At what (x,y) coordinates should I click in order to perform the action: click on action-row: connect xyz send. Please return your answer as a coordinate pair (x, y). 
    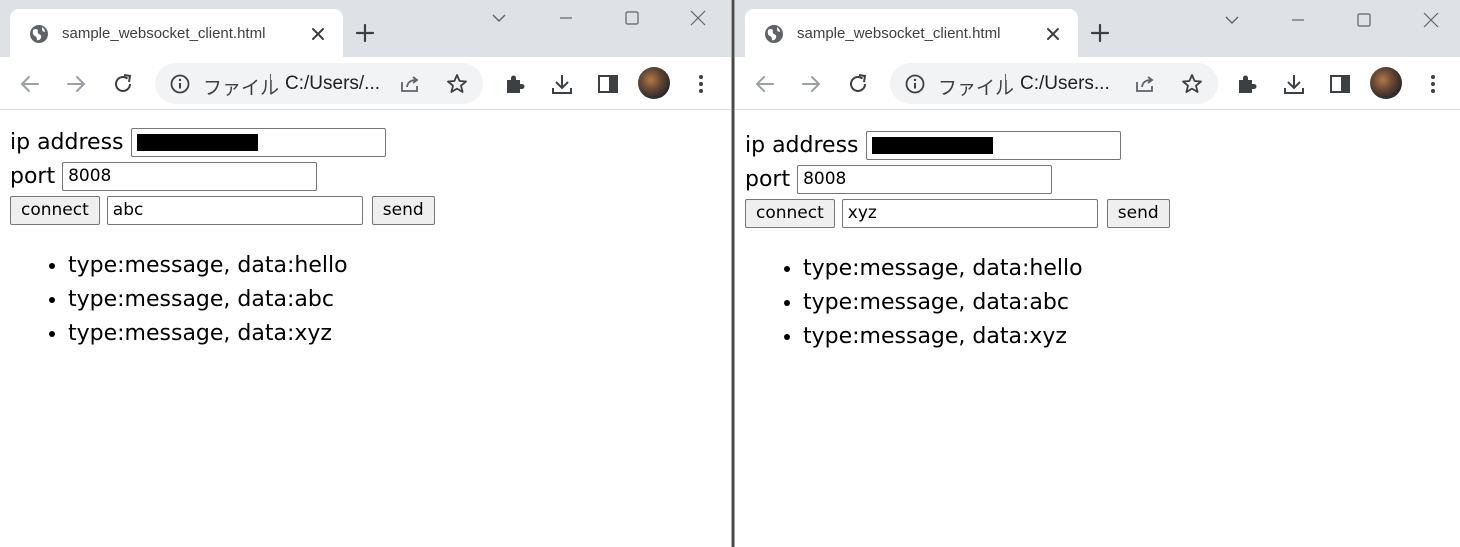
    Looking at the image, I should click on (1097, 213).